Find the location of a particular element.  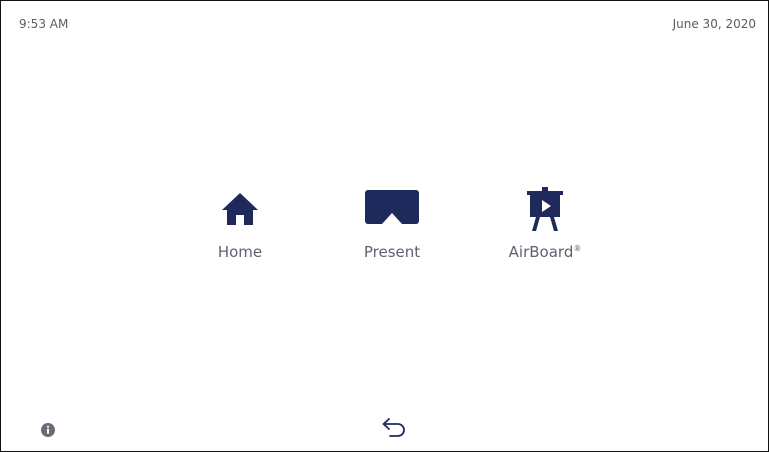

airboard-button: AirBoard® is located at coordinates (545, 229).